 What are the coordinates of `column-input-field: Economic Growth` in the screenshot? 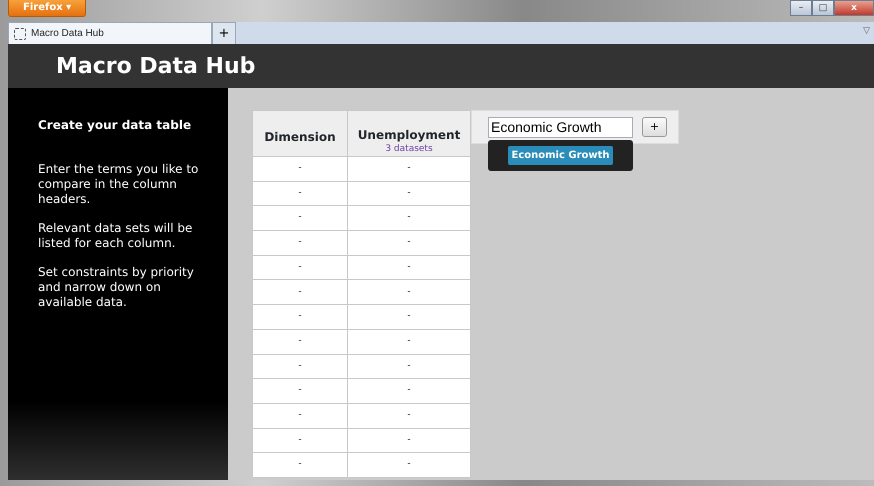 It's located at (560, 127).